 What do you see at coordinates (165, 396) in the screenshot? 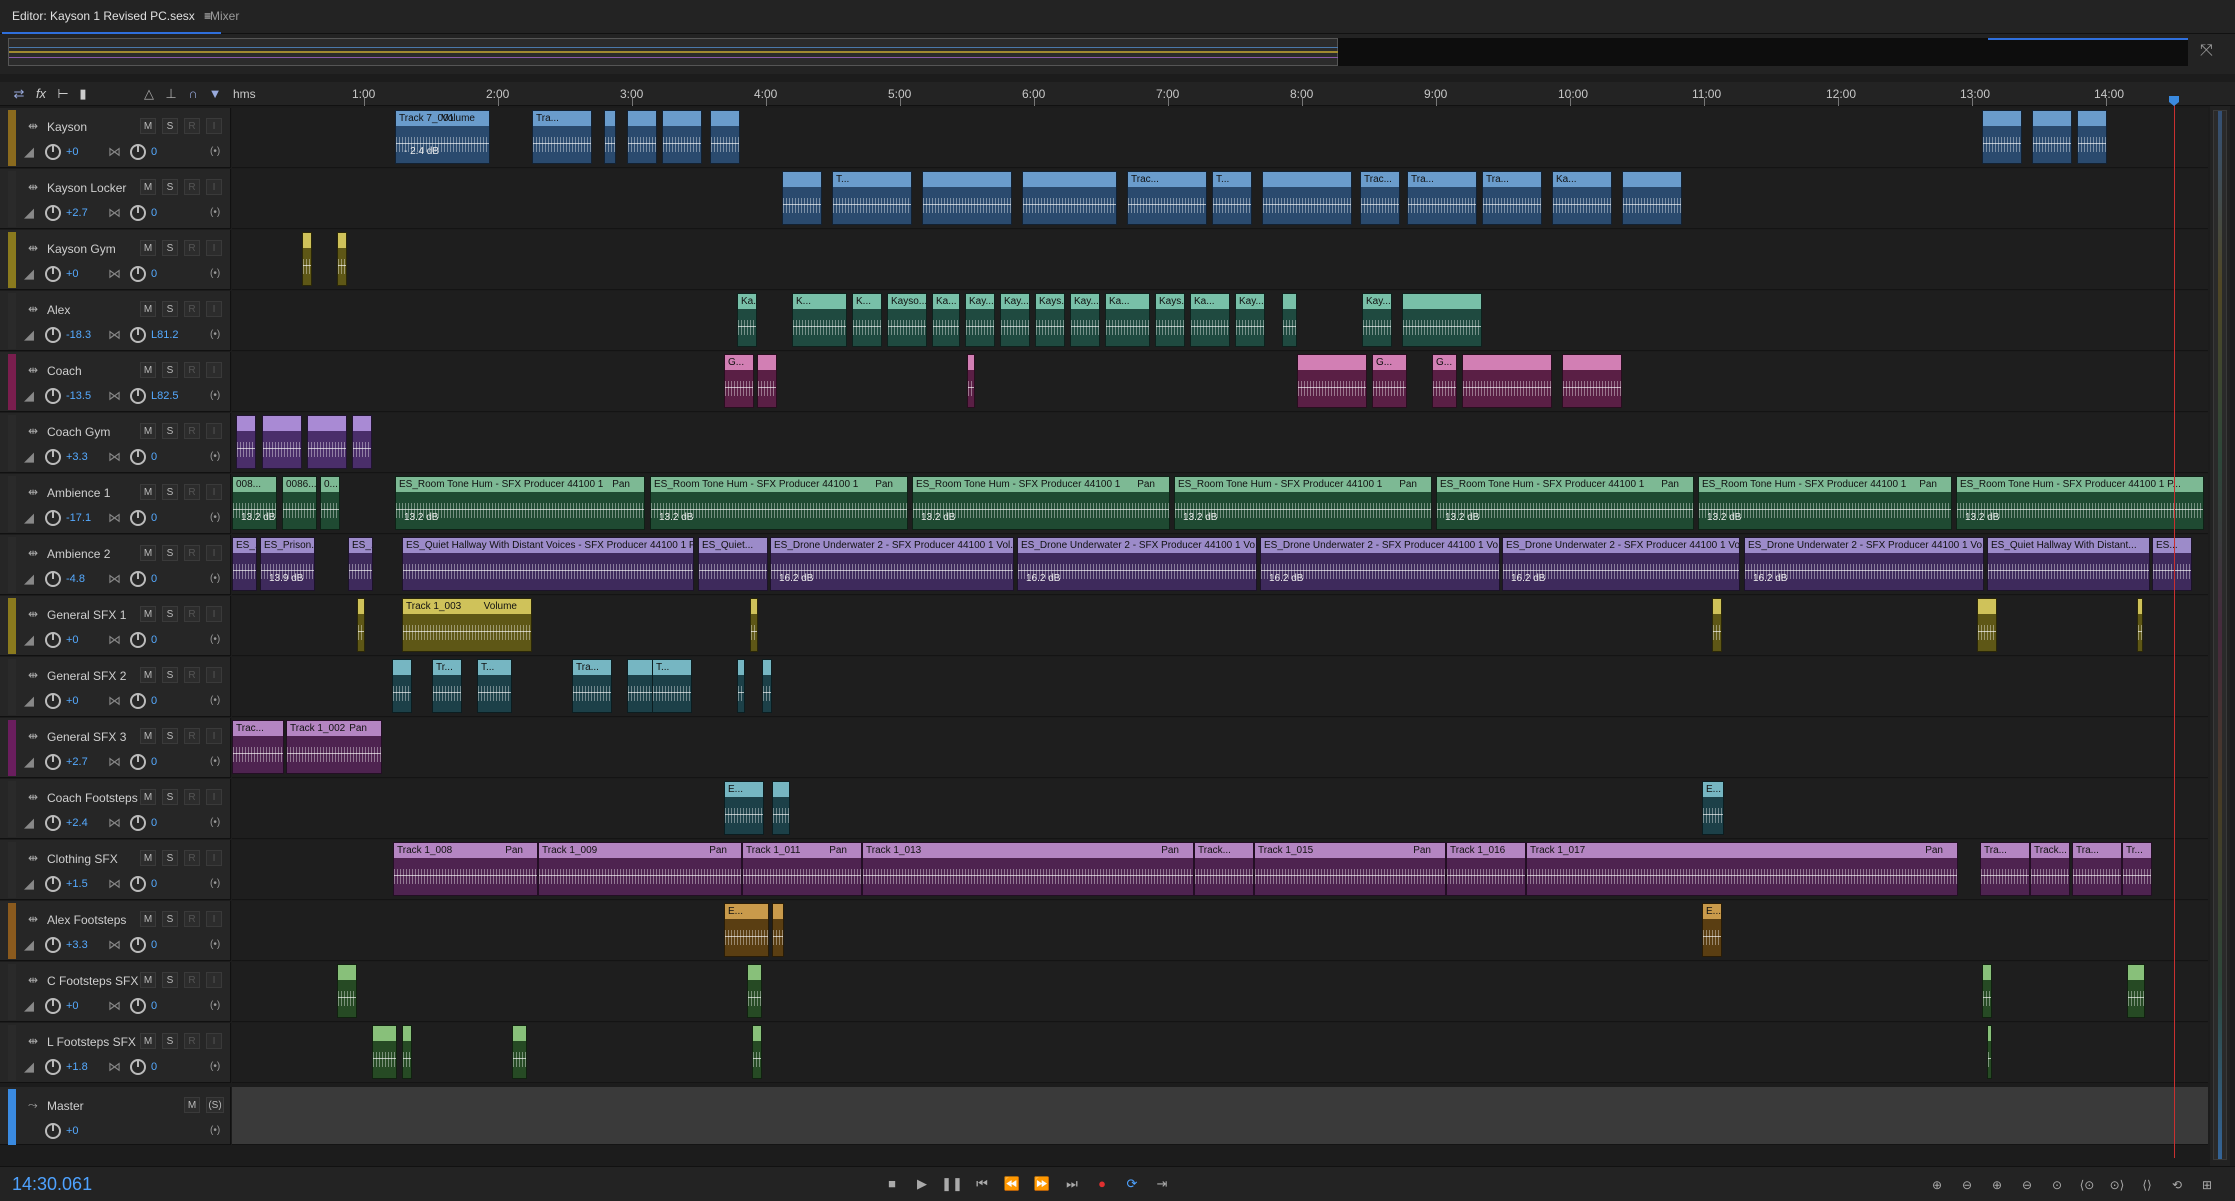
I see `pan-value: L82.5` at bounding box center [165, 396].